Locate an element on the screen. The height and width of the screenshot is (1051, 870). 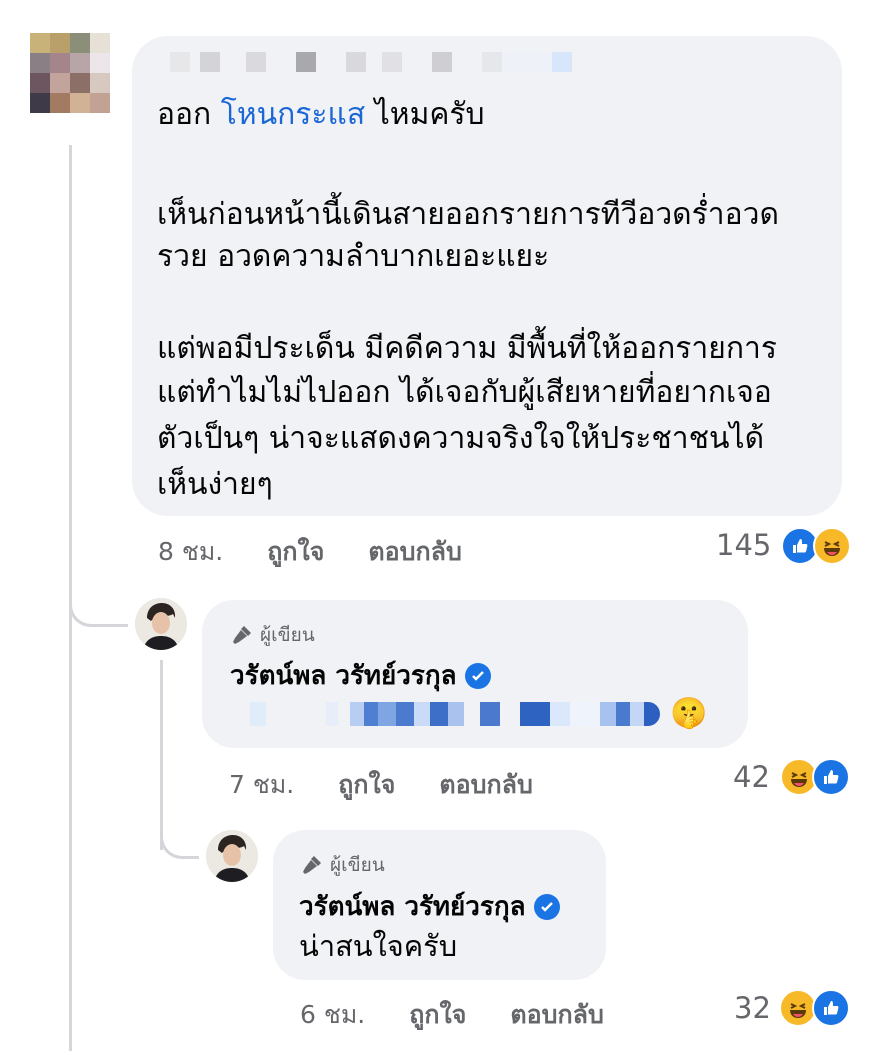
reply-2-reply-button: ตอบกลับ is located at coordinates (556, 1015).